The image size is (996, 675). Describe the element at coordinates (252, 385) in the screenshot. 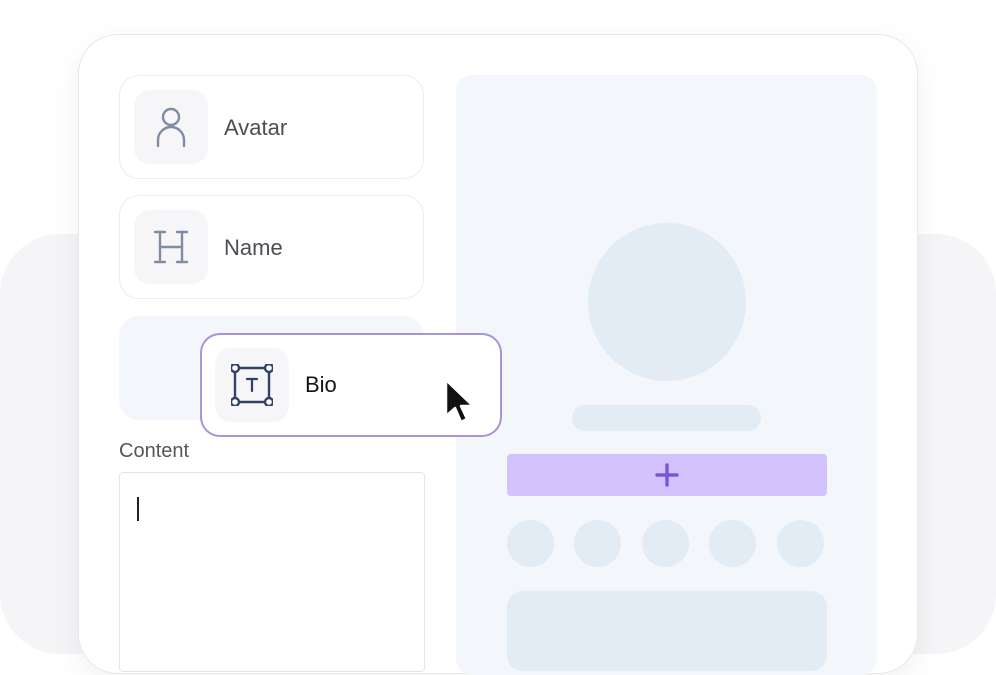

I see `text-box-icon` at that location.